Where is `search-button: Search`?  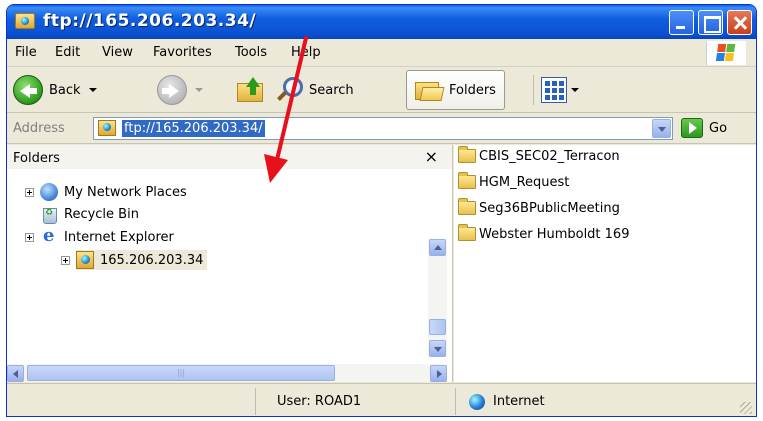
search-button: Search is located at coordinates (314, 90).